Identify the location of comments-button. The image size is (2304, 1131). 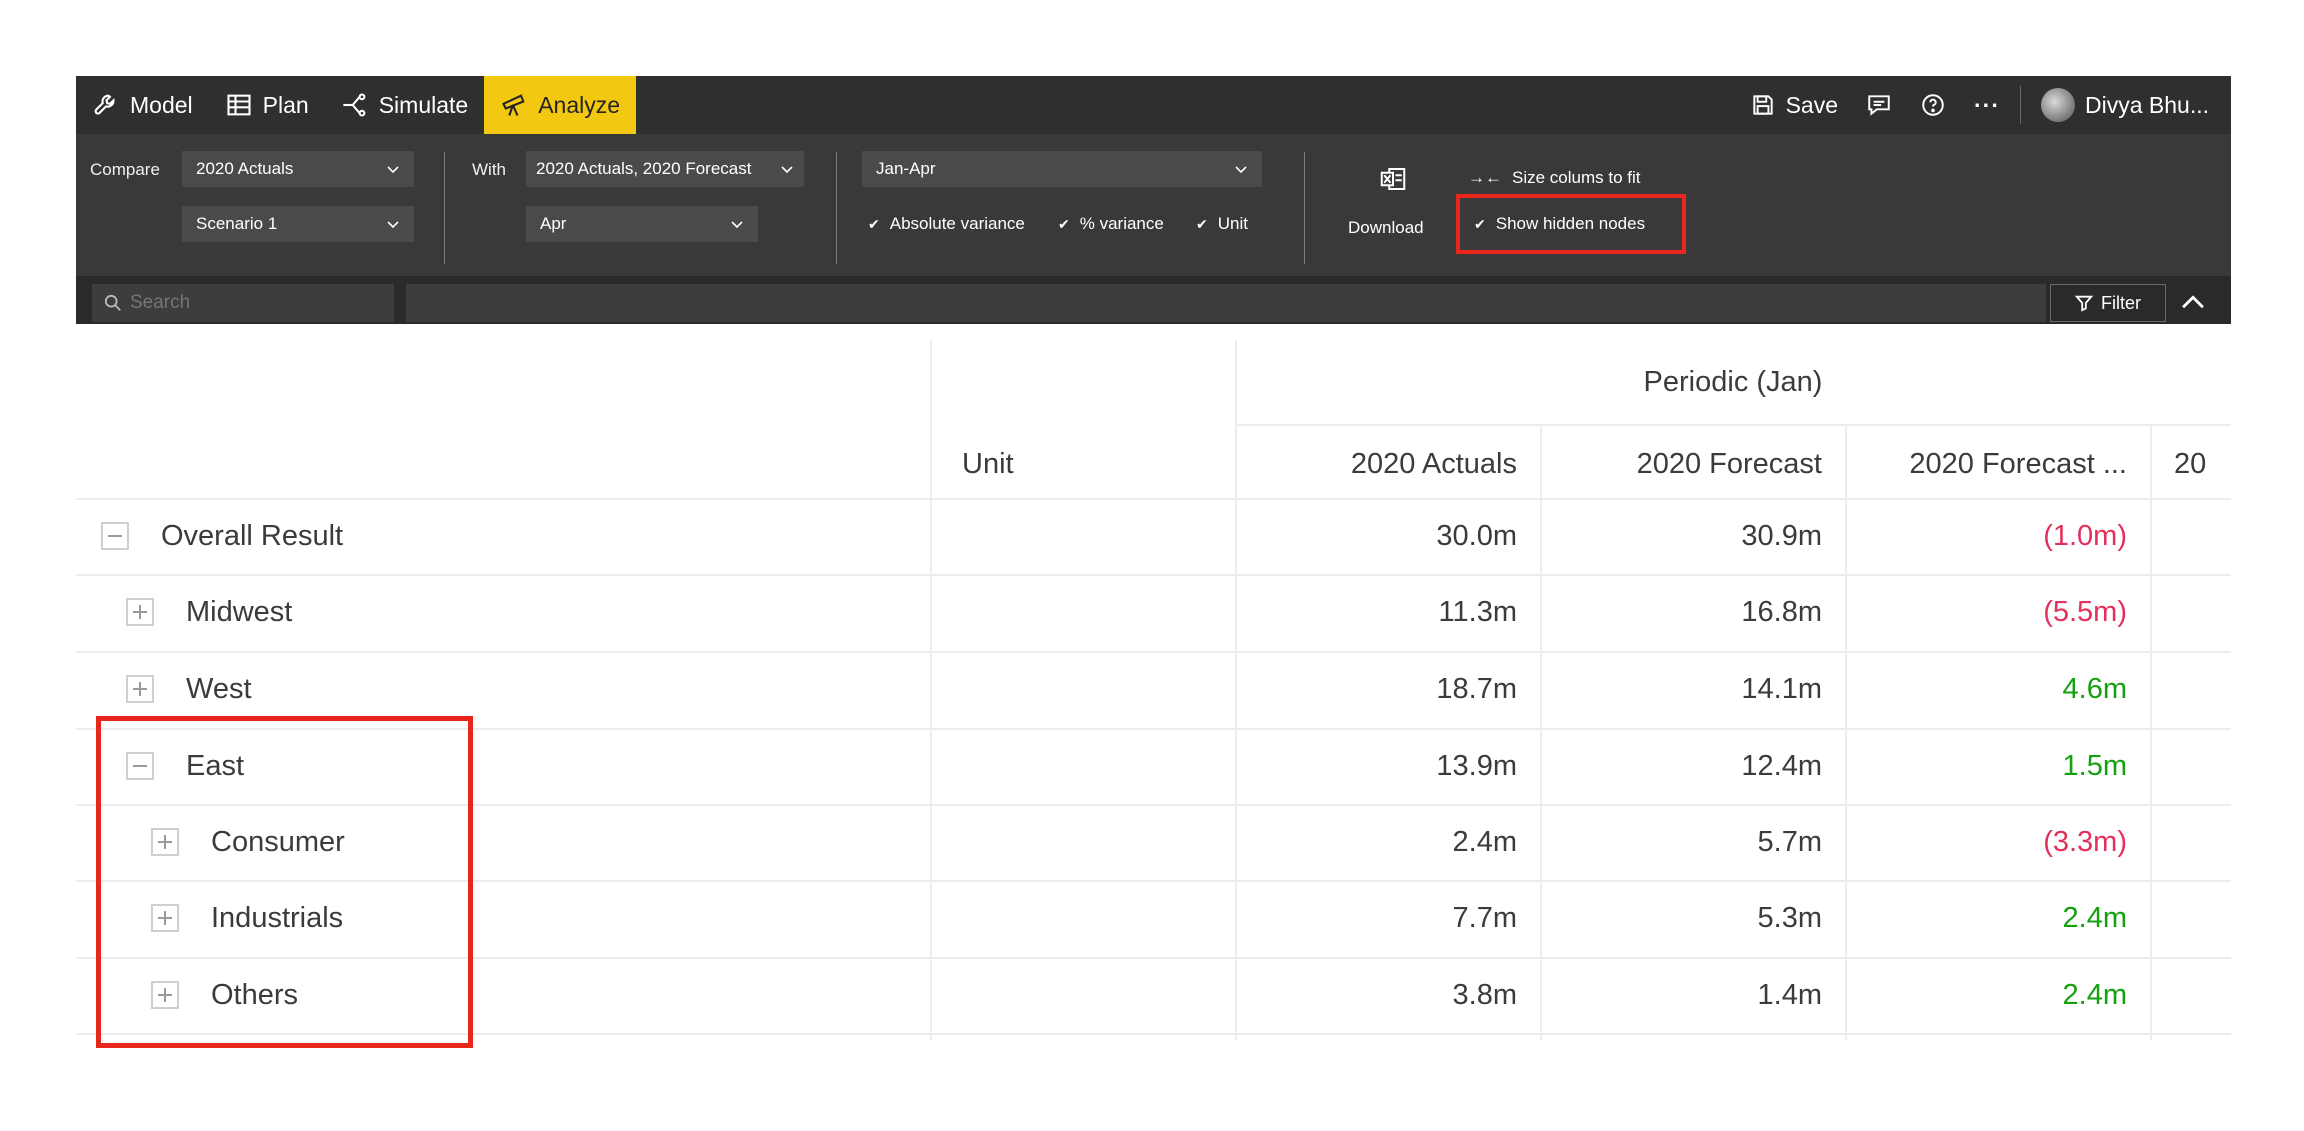
(1879, 105).